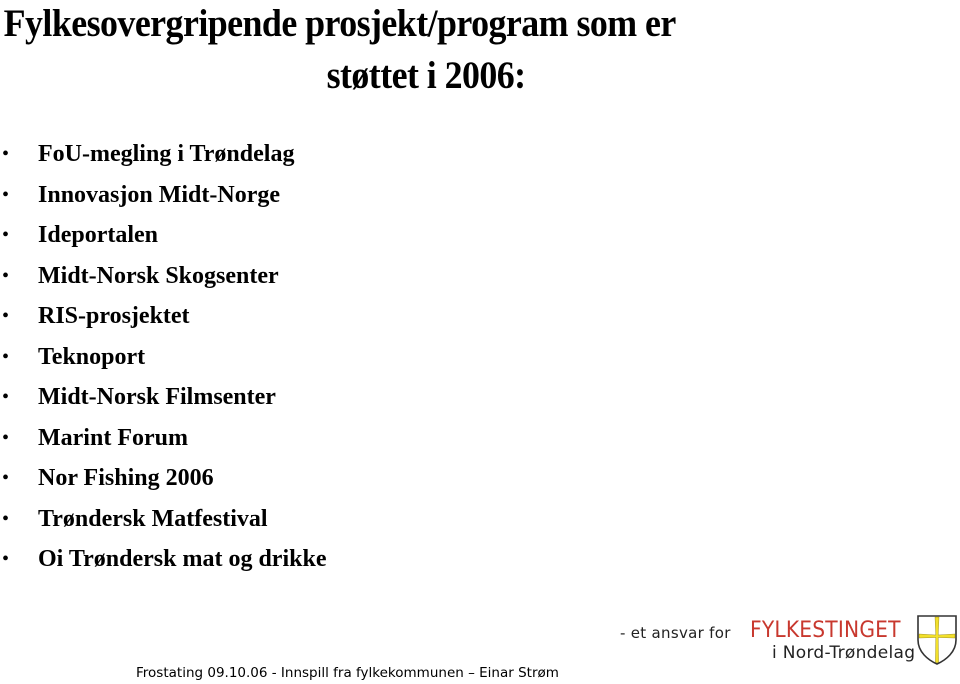  I want to click on slide-title-line-2: støttet i 2006:, so click(426, 75).